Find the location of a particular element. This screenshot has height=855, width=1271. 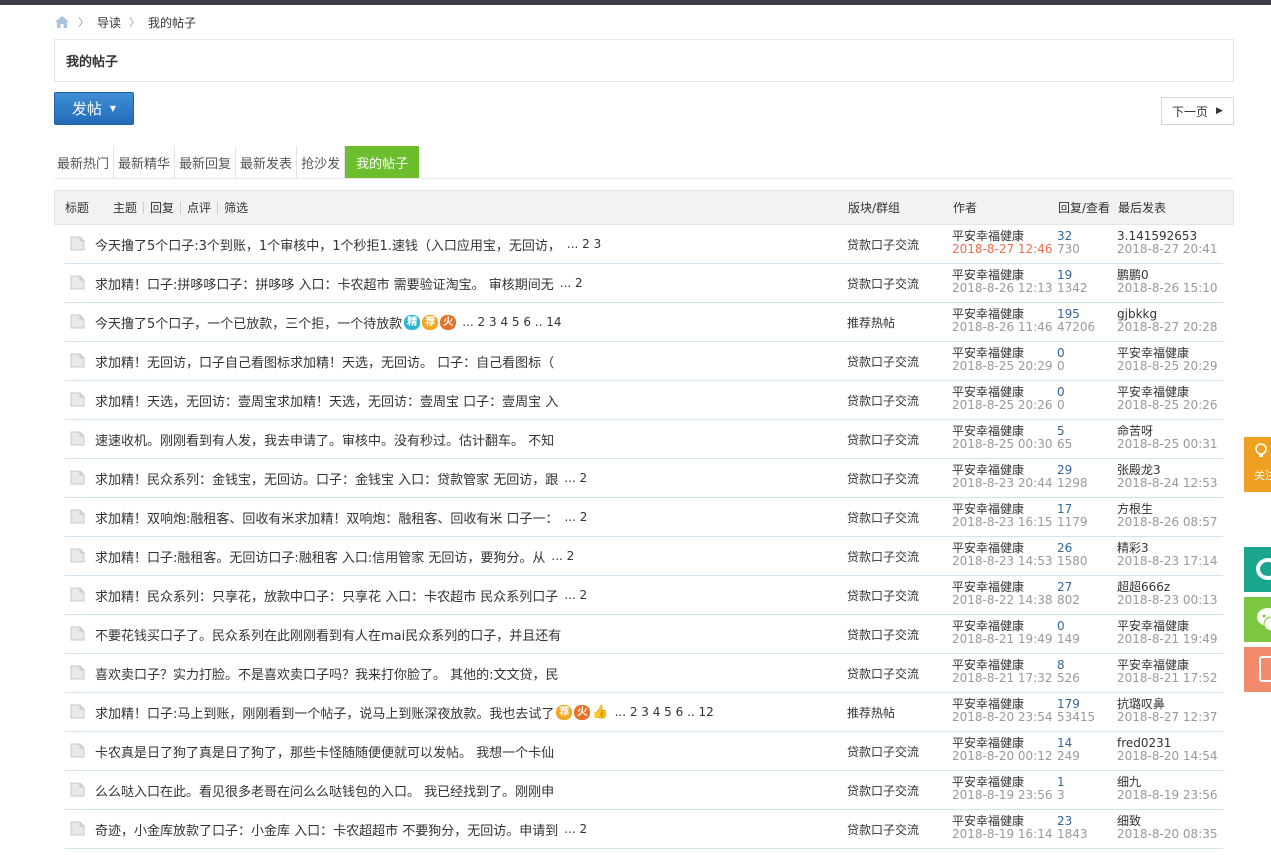

filter-topic: 主题 is located at coordinates (126, 207).